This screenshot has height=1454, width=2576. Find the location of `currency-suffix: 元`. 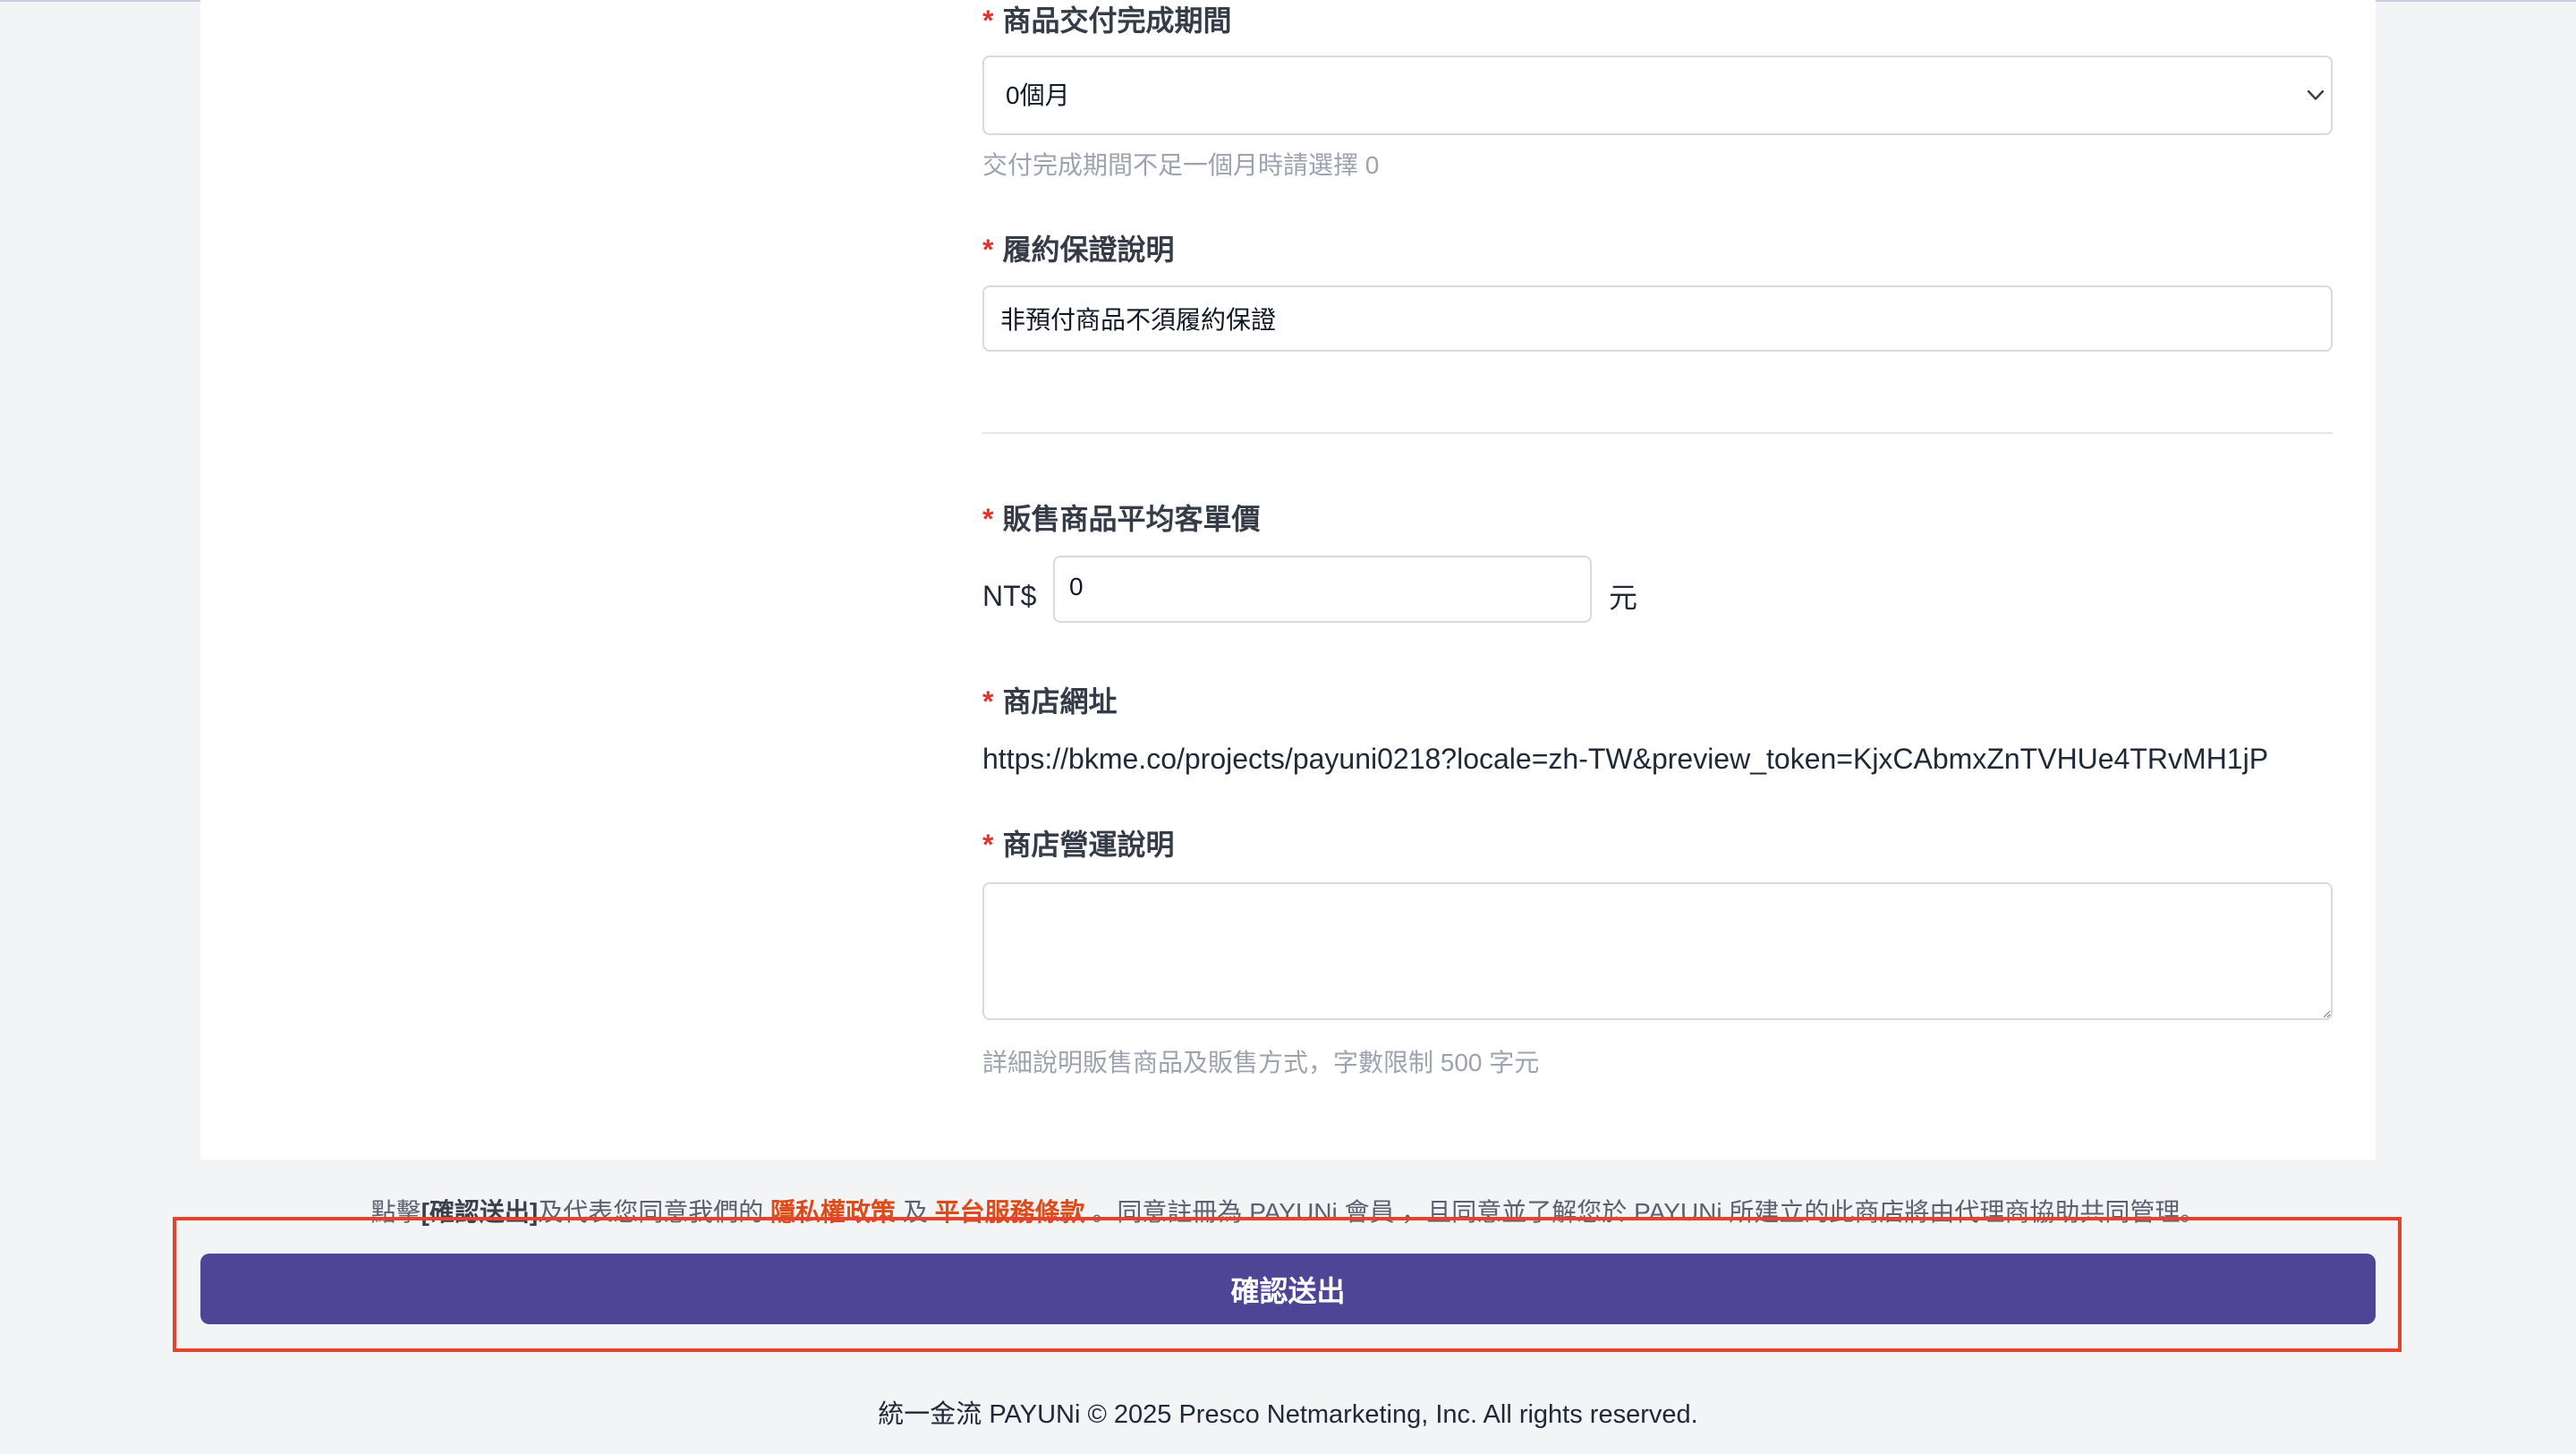

currency-suffix: 元 is located at coordinates (1623, 598).